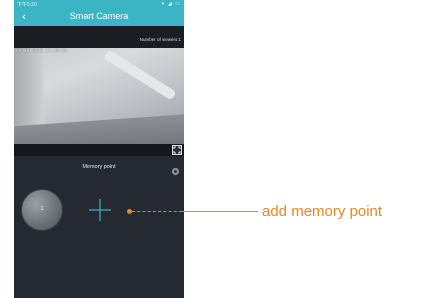  I want to click on viewers-bar: Number of viewers:1, so click(99, 37).